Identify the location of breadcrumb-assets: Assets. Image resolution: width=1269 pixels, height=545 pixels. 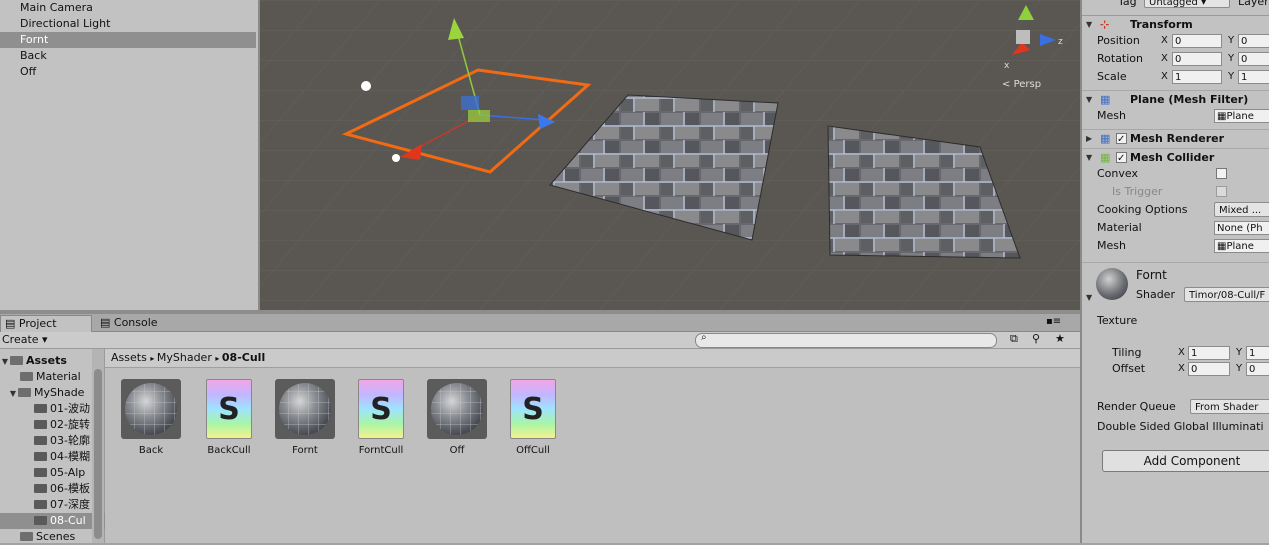
(129, 357).